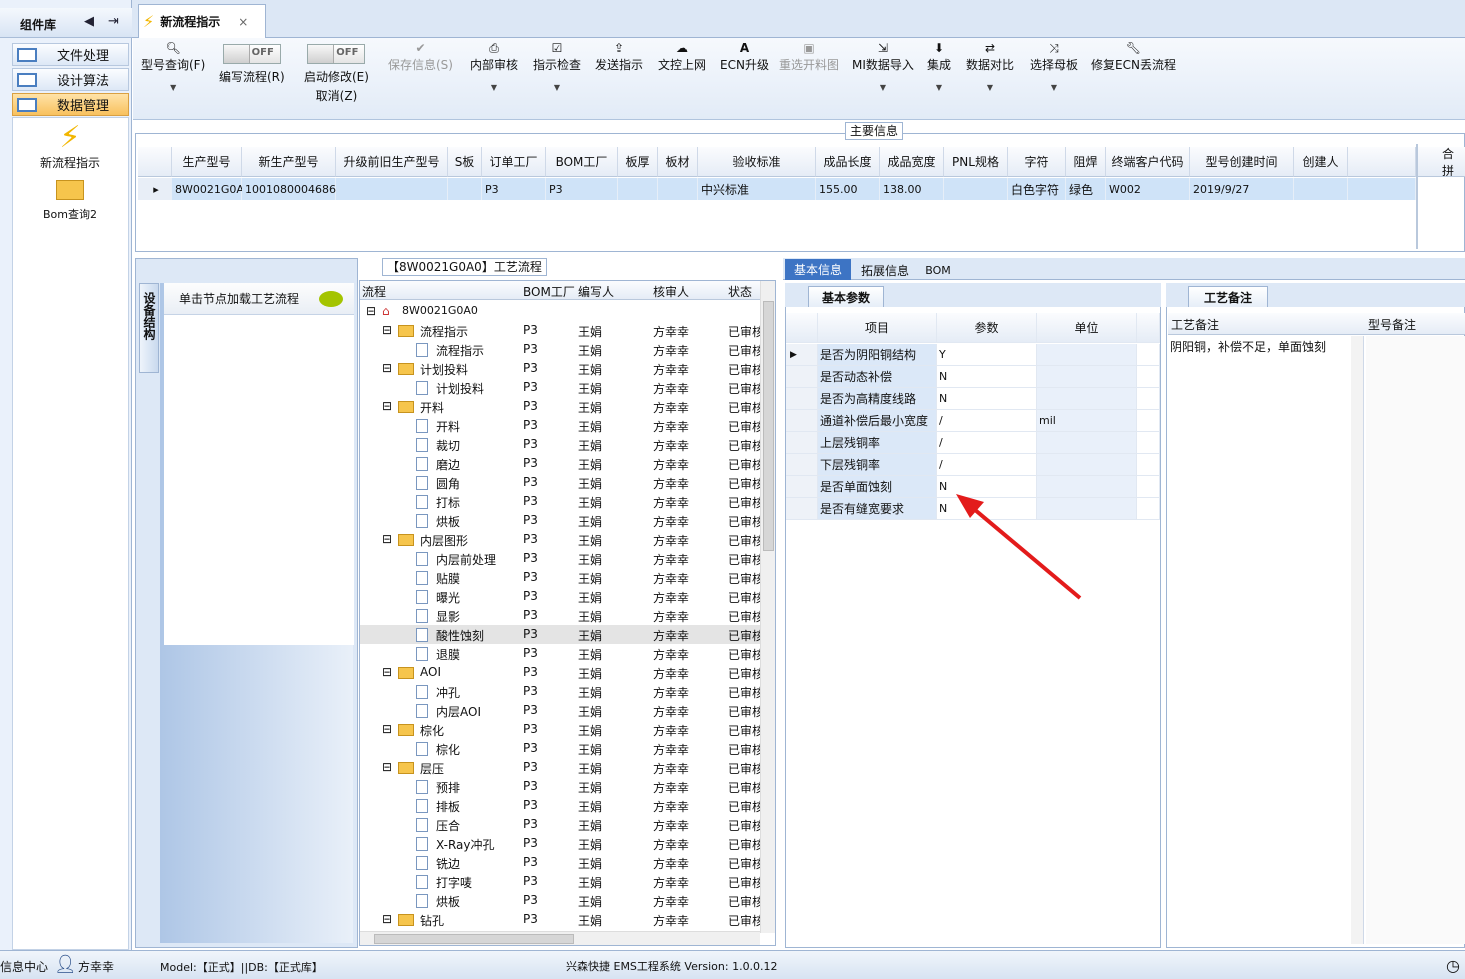 The width and height of the screenshot is (1465, 979). Describe the element at coordinates (243, 22) in the screenshot. I see `close-icon: ×` at that location.